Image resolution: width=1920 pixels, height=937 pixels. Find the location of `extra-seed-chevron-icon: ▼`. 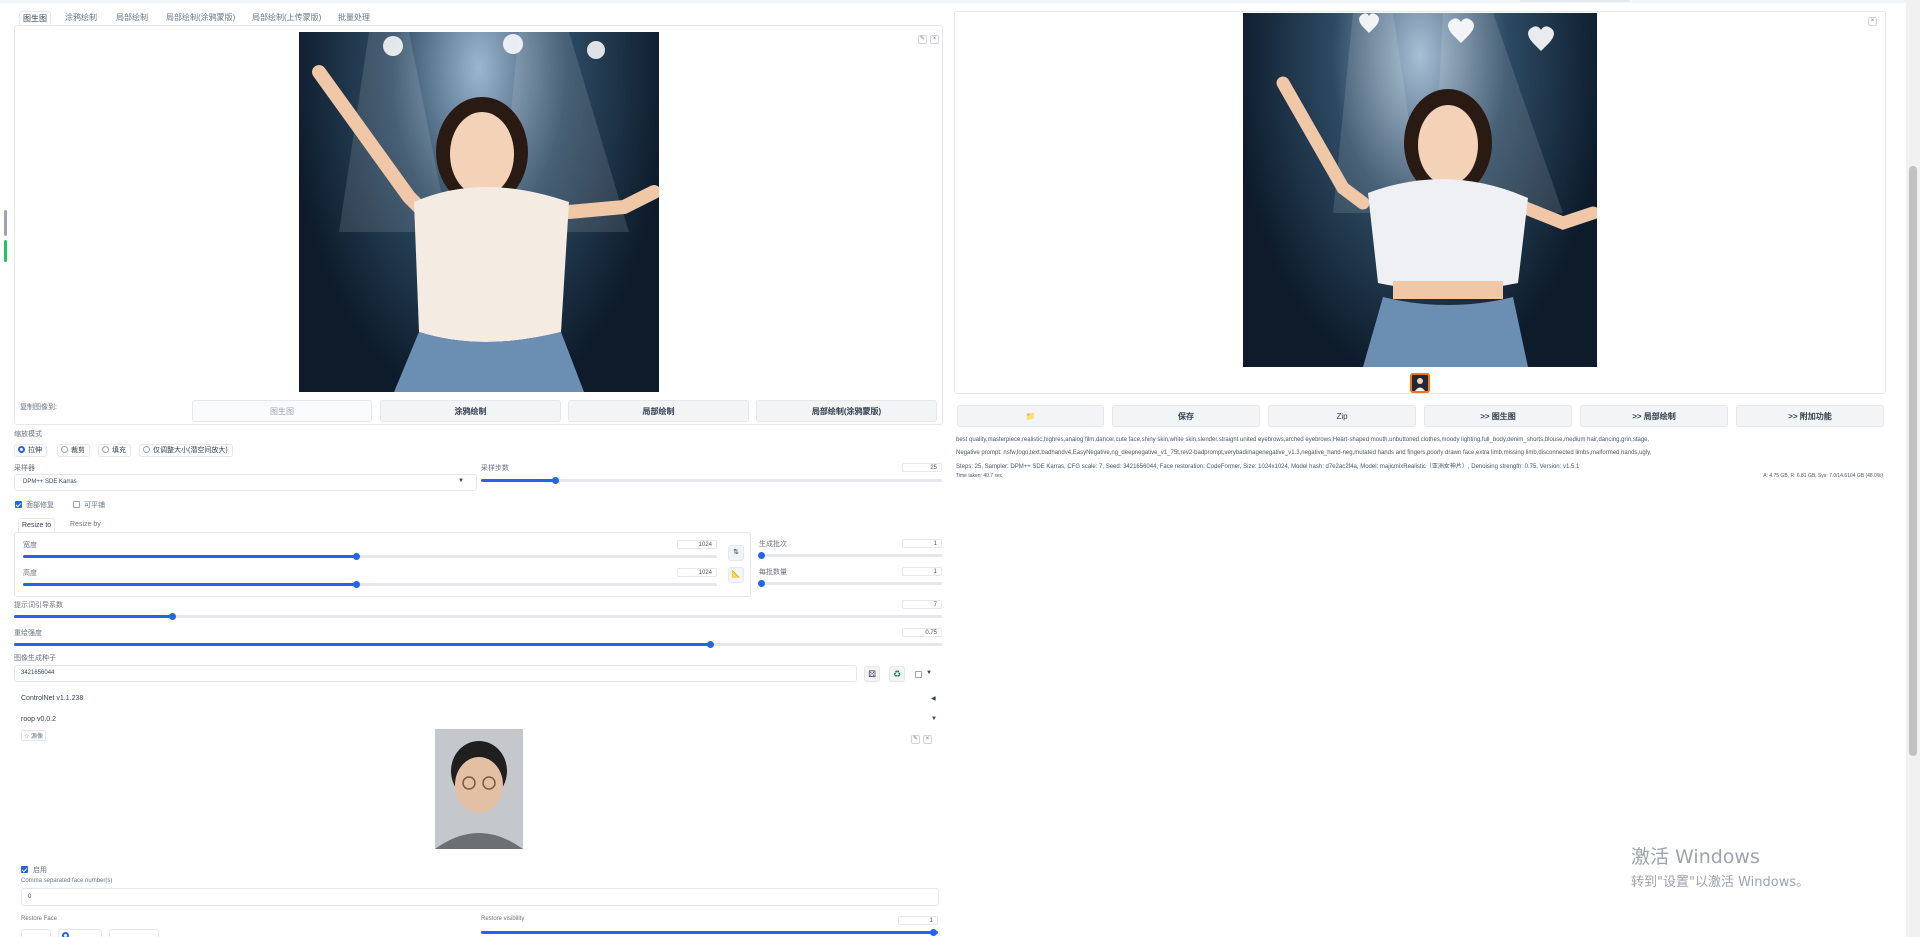

extra-seed-chevron-icon: ▼ is located at coordinates (929, 673).